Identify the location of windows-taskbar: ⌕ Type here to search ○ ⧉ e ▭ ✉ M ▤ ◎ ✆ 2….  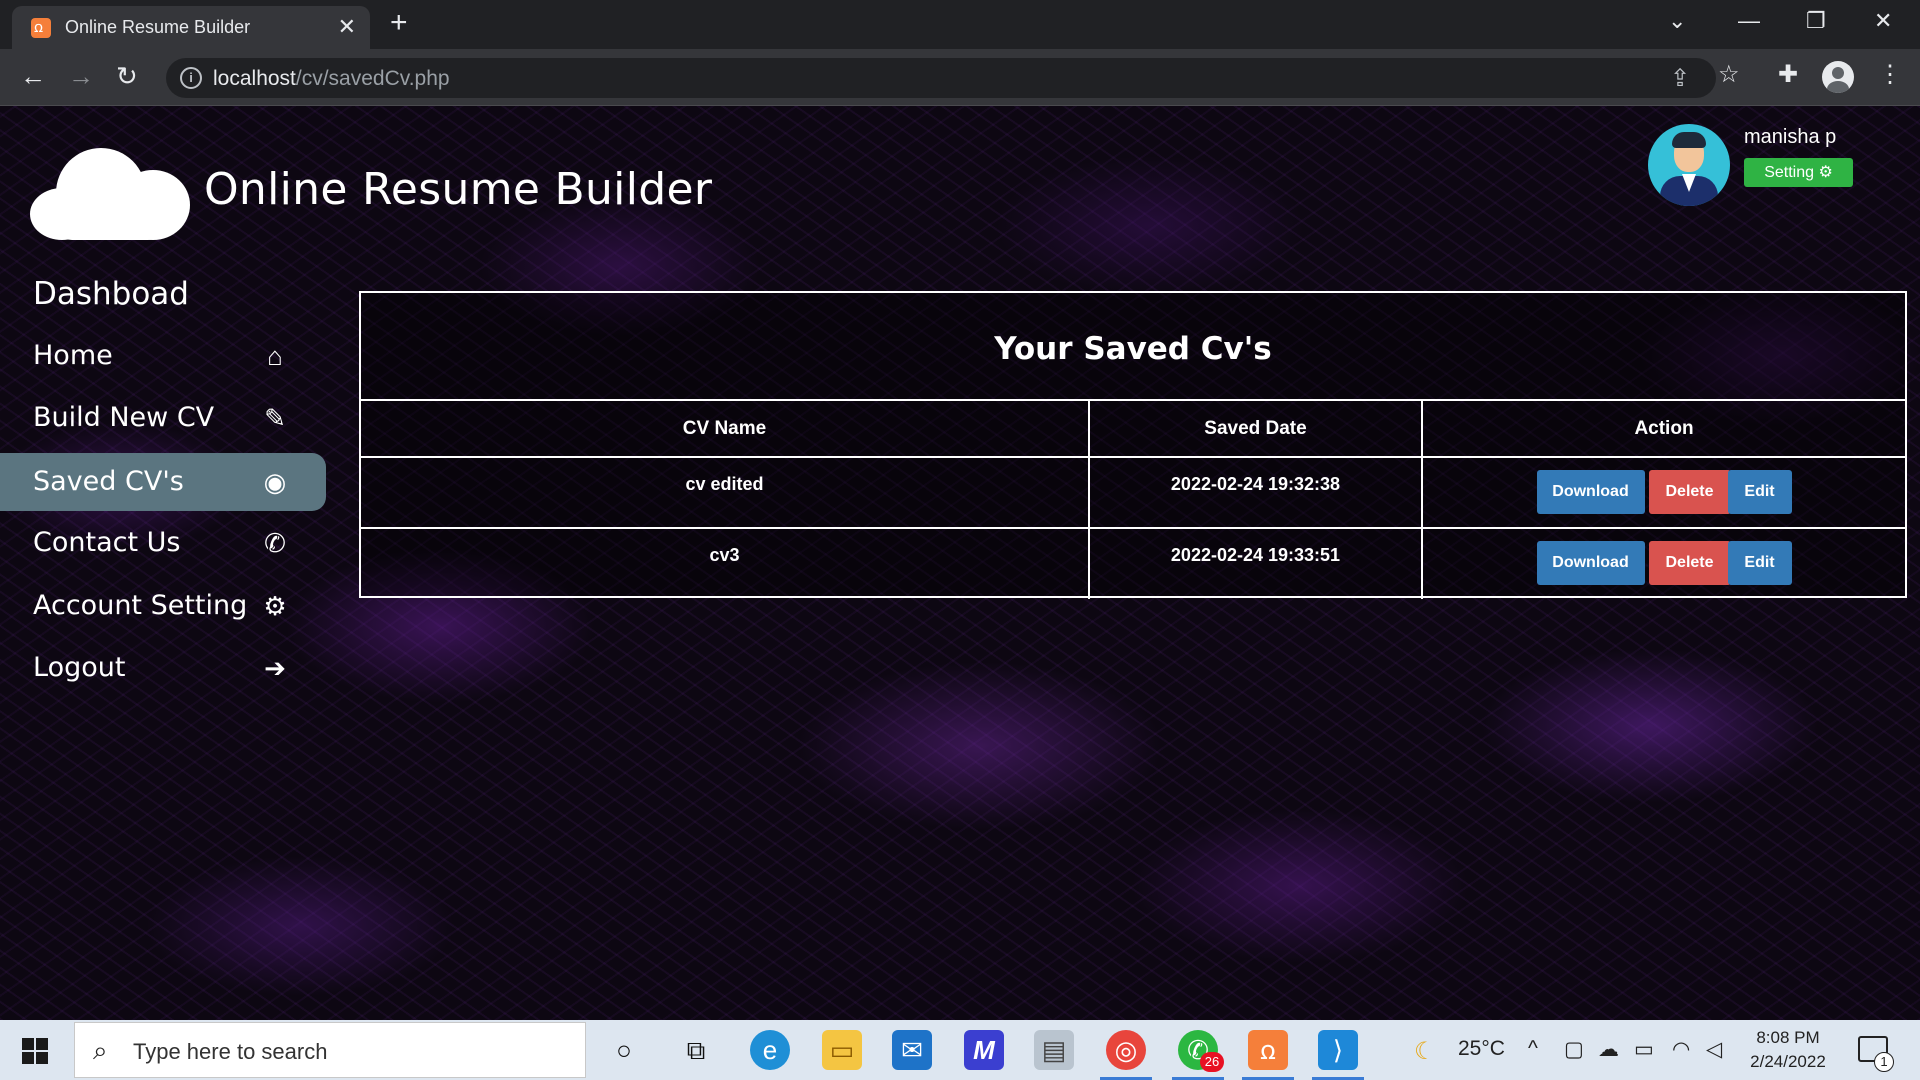
(960, 1050).